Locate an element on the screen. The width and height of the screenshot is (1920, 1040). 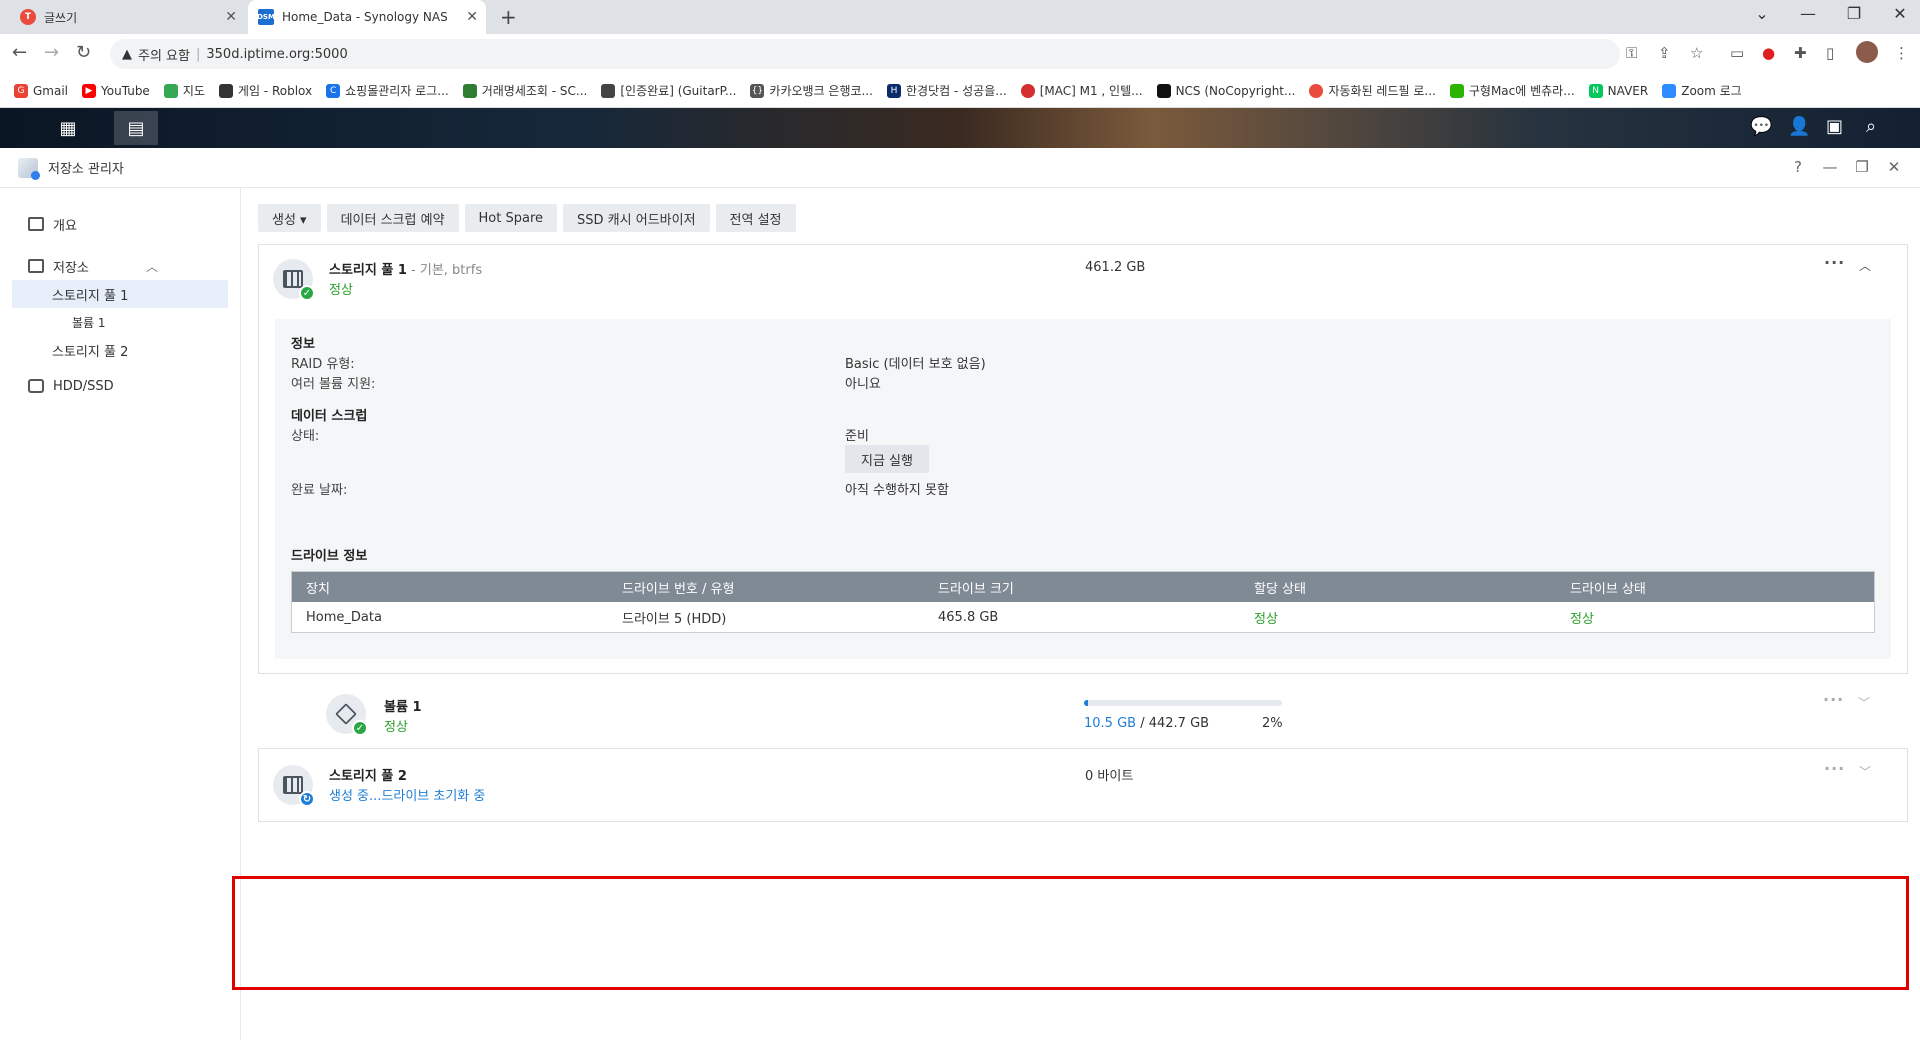
new-tab-plus-icon: + is located at coordinates (508, 17).